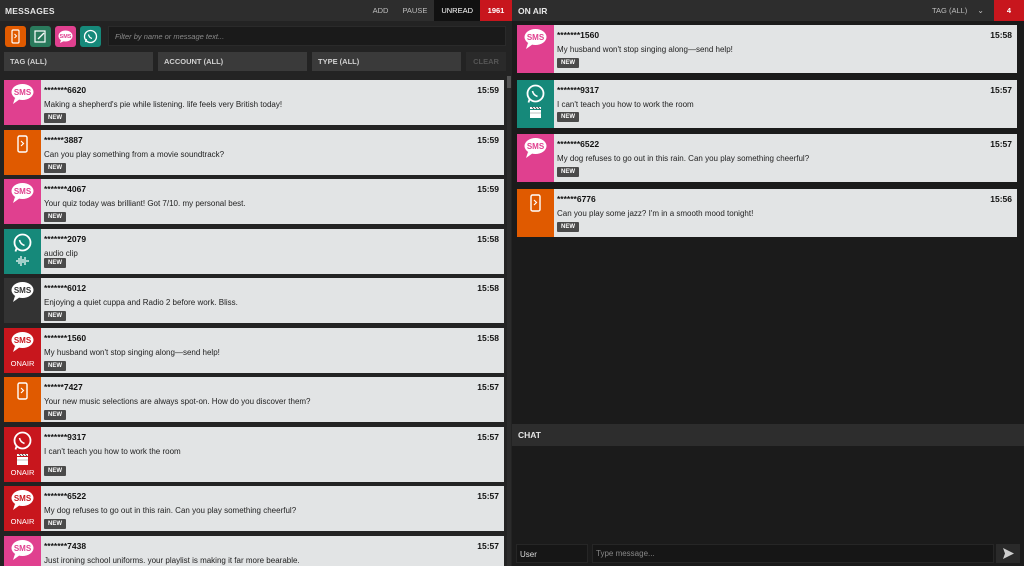 The height and width of the screenshot is (566, 1024). What do you see at coordinates (768, 10) in the screenshot?
I see `onair-header: ON AIR TAG (ALL) ⌄ 4` at bounding box center [768, 10].